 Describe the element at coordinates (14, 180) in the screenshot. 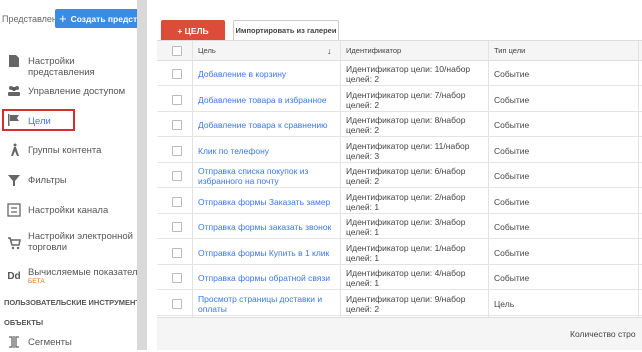

I see `filter-icon` at that location.